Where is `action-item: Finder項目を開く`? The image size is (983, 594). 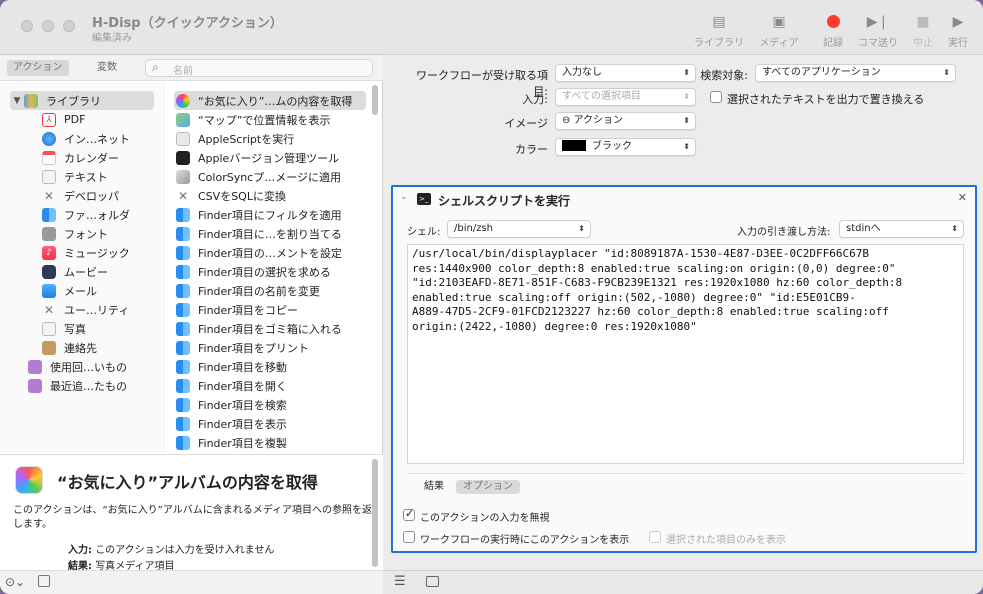
action-item: Finder項目を開く is located at coordinates (272, 385).